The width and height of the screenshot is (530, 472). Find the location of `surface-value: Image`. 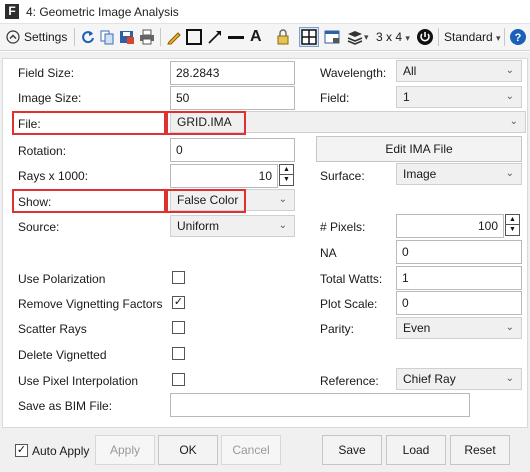

surface-value: Image is located at coordinates (420, 174).